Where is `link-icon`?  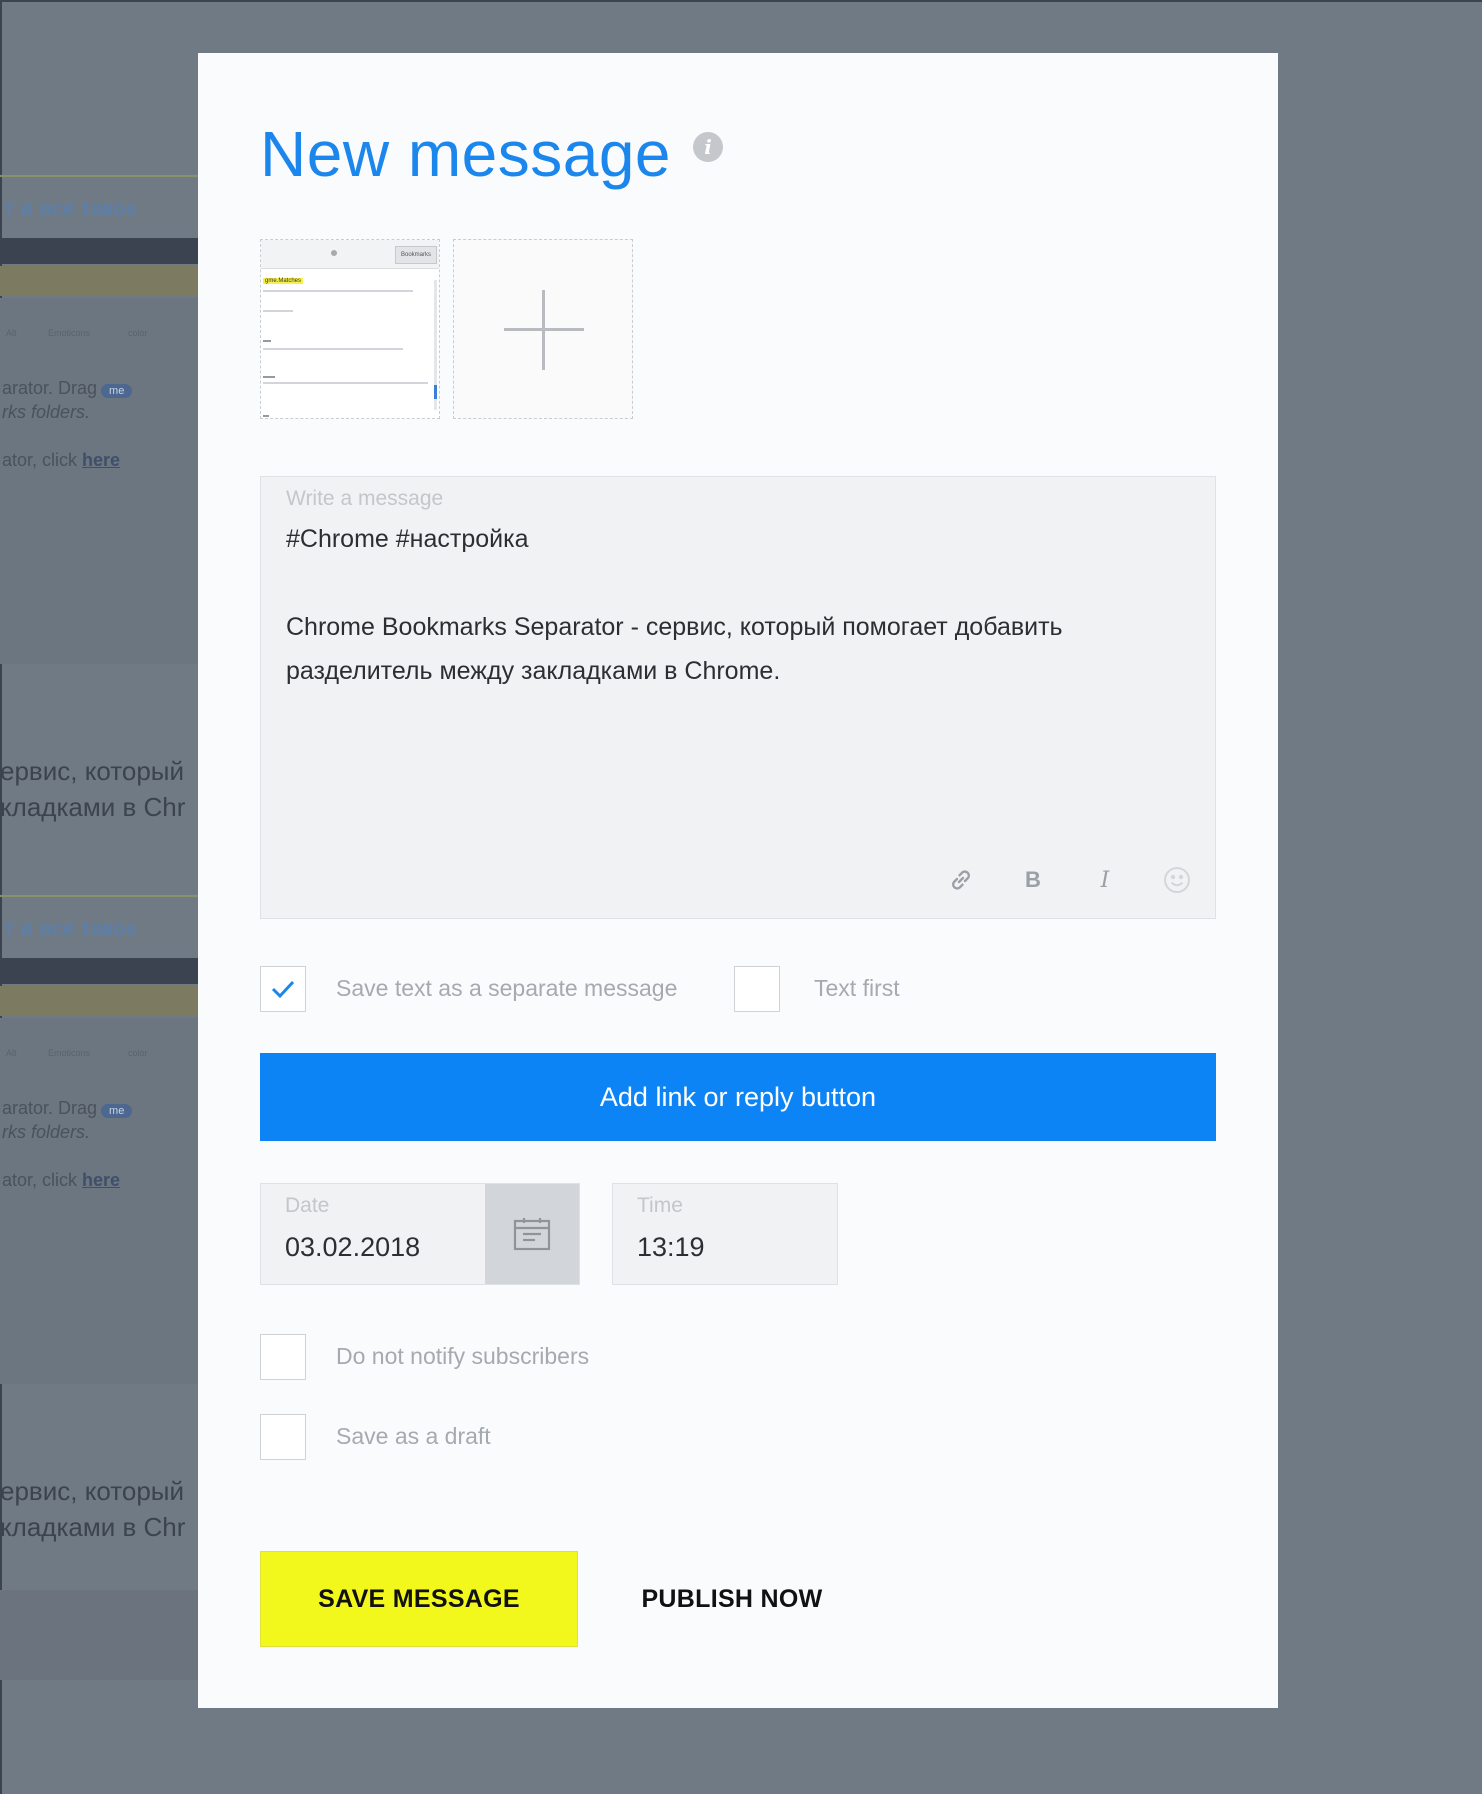
link-icon is located at coordinates (961, 880).